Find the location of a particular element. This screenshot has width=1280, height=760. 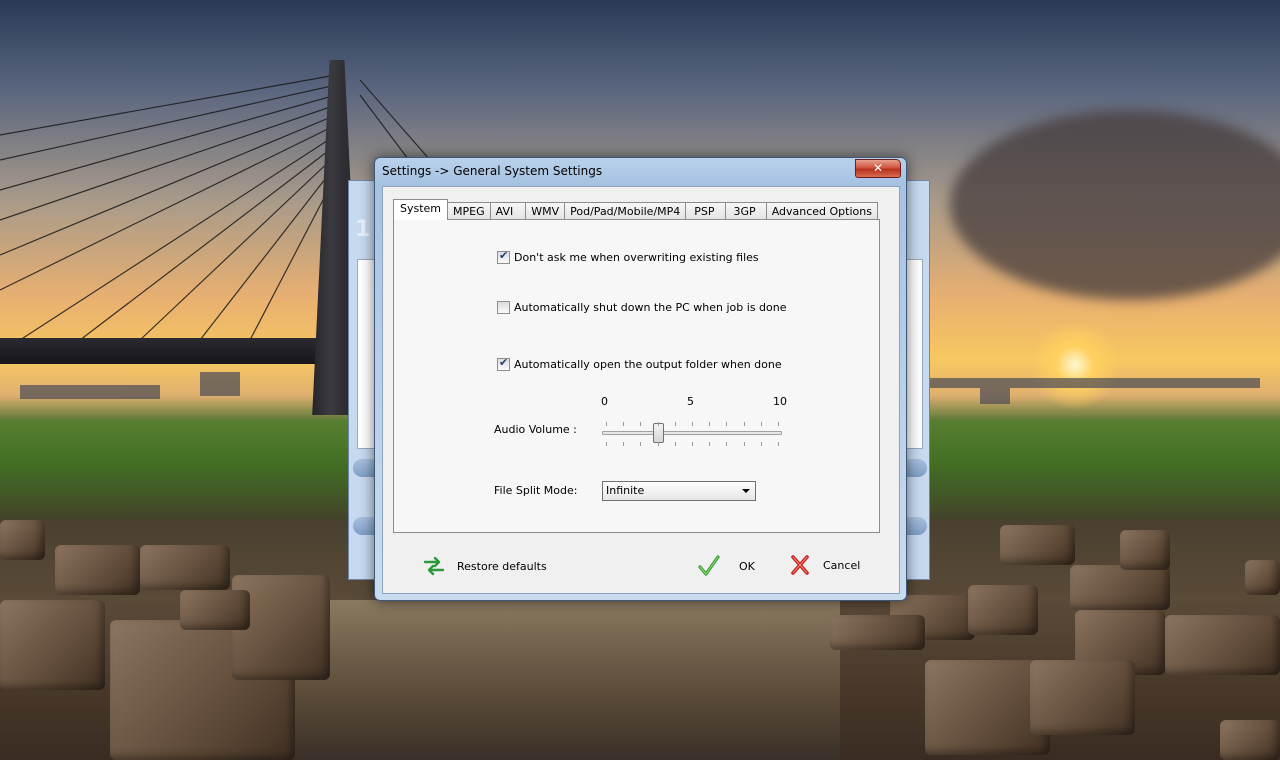

ok-label: OK is located at coordinates (747, 566).